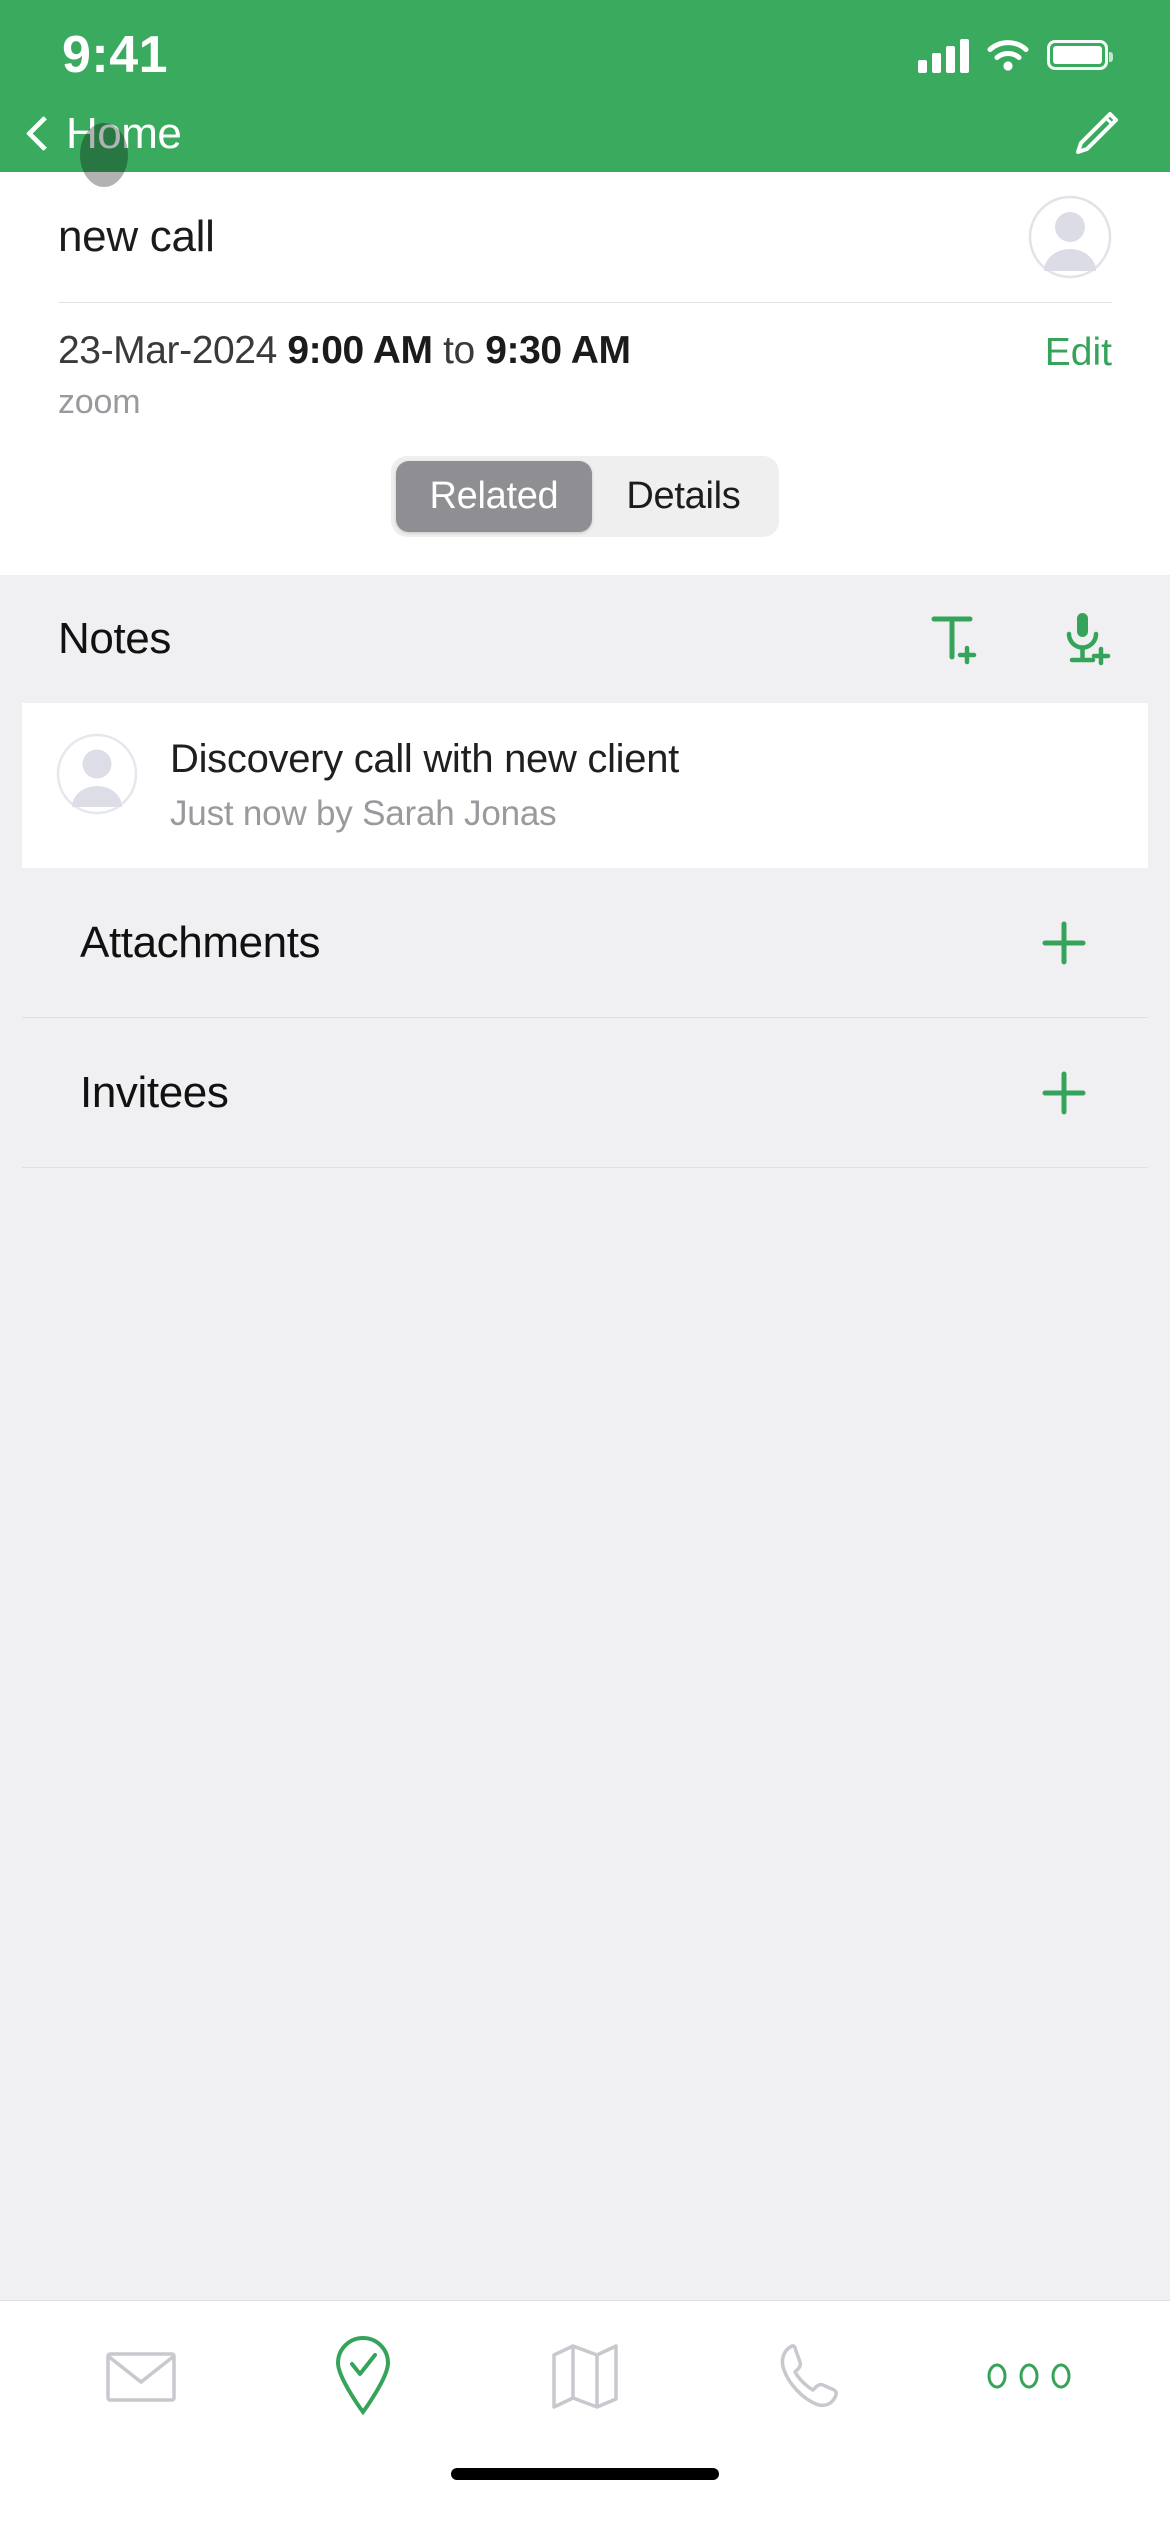 Image resolution: width=1170 pixels, height=2532 pixels. Describe the element at coordinates (1020, 639) in the screenshot. I see `notes-section-actions` at that location.